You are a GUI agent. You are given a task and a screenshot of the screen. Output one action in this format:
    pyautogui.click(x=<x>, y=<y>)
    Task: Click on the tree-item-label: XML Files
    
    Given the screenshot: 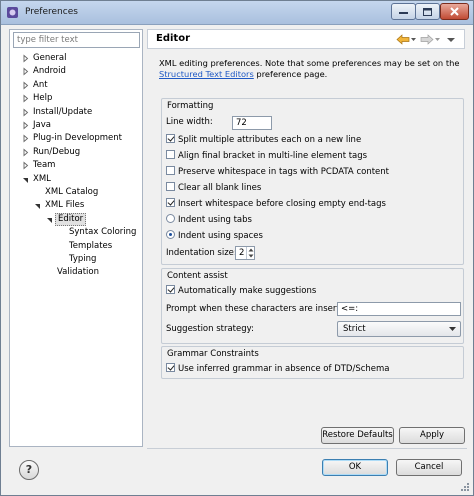 What is the action you would take?
    pyautogui.click(x=65, y=205)
    